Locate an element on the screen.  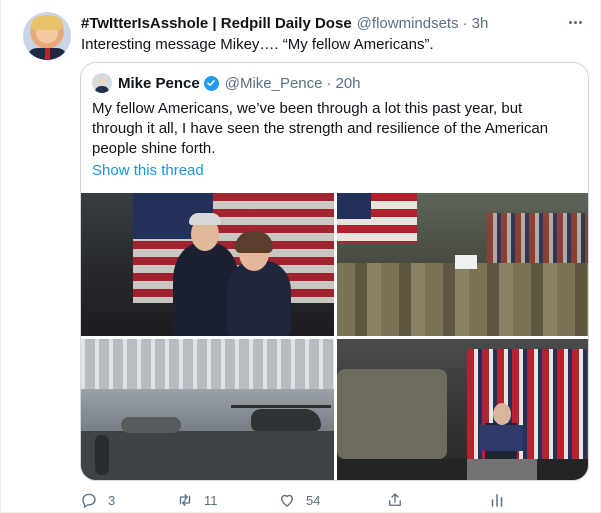
quoted-avatar is located at coordinates (102, 83).